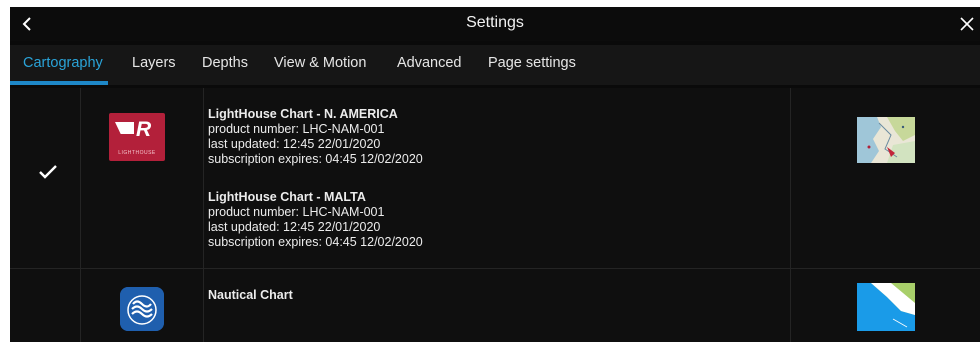 The height and width of the screenshot is (342, 980). Describe the element at coordinates (124, 128) in the screenshot. I see `logo-wedge` at that location.